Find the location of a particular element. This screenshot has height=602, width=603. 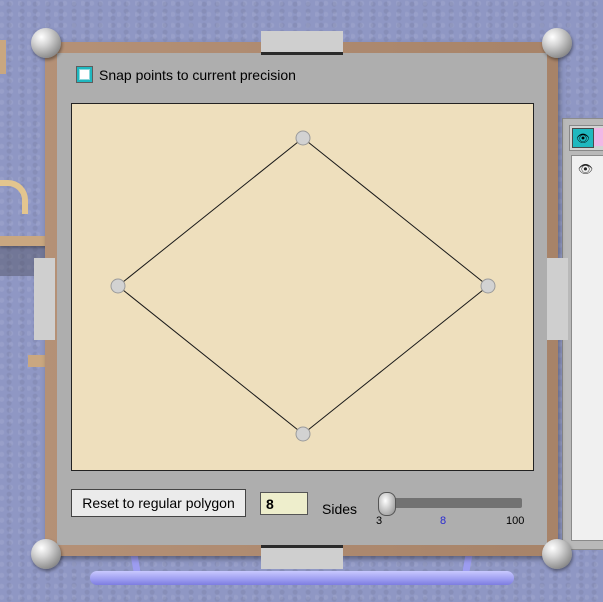

clip-right is located at coordinates (557, 299).